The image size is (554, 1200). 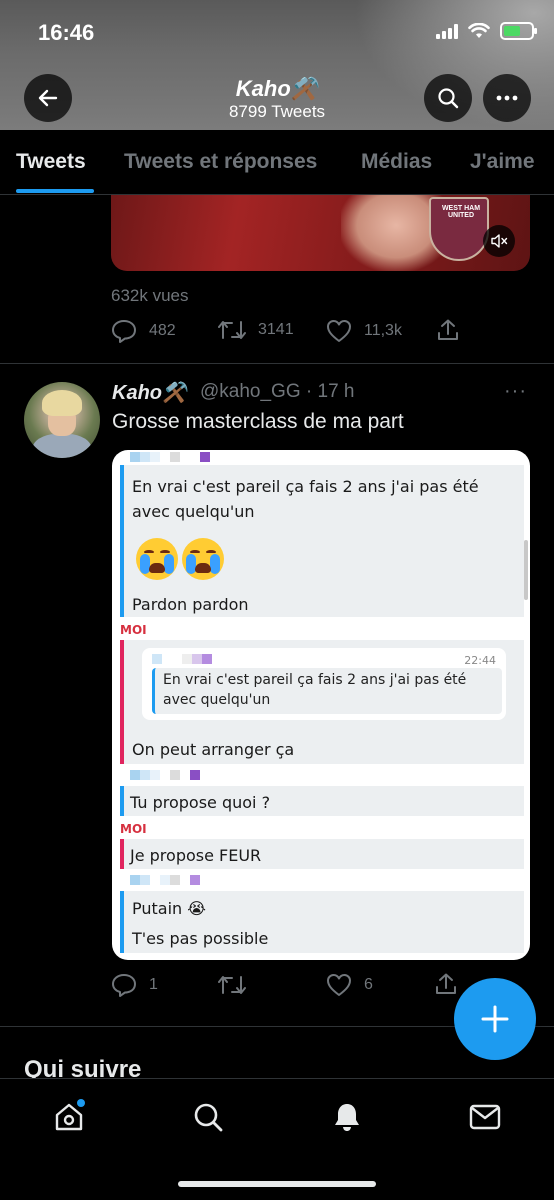 I want to click on tab-likes: J'aime, so click(x=502, y=162).